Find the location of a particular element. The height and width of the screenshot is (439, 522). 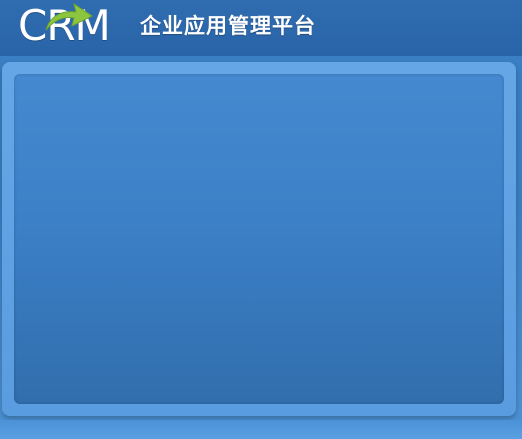

footer-band is located at coordinates (261, 429).